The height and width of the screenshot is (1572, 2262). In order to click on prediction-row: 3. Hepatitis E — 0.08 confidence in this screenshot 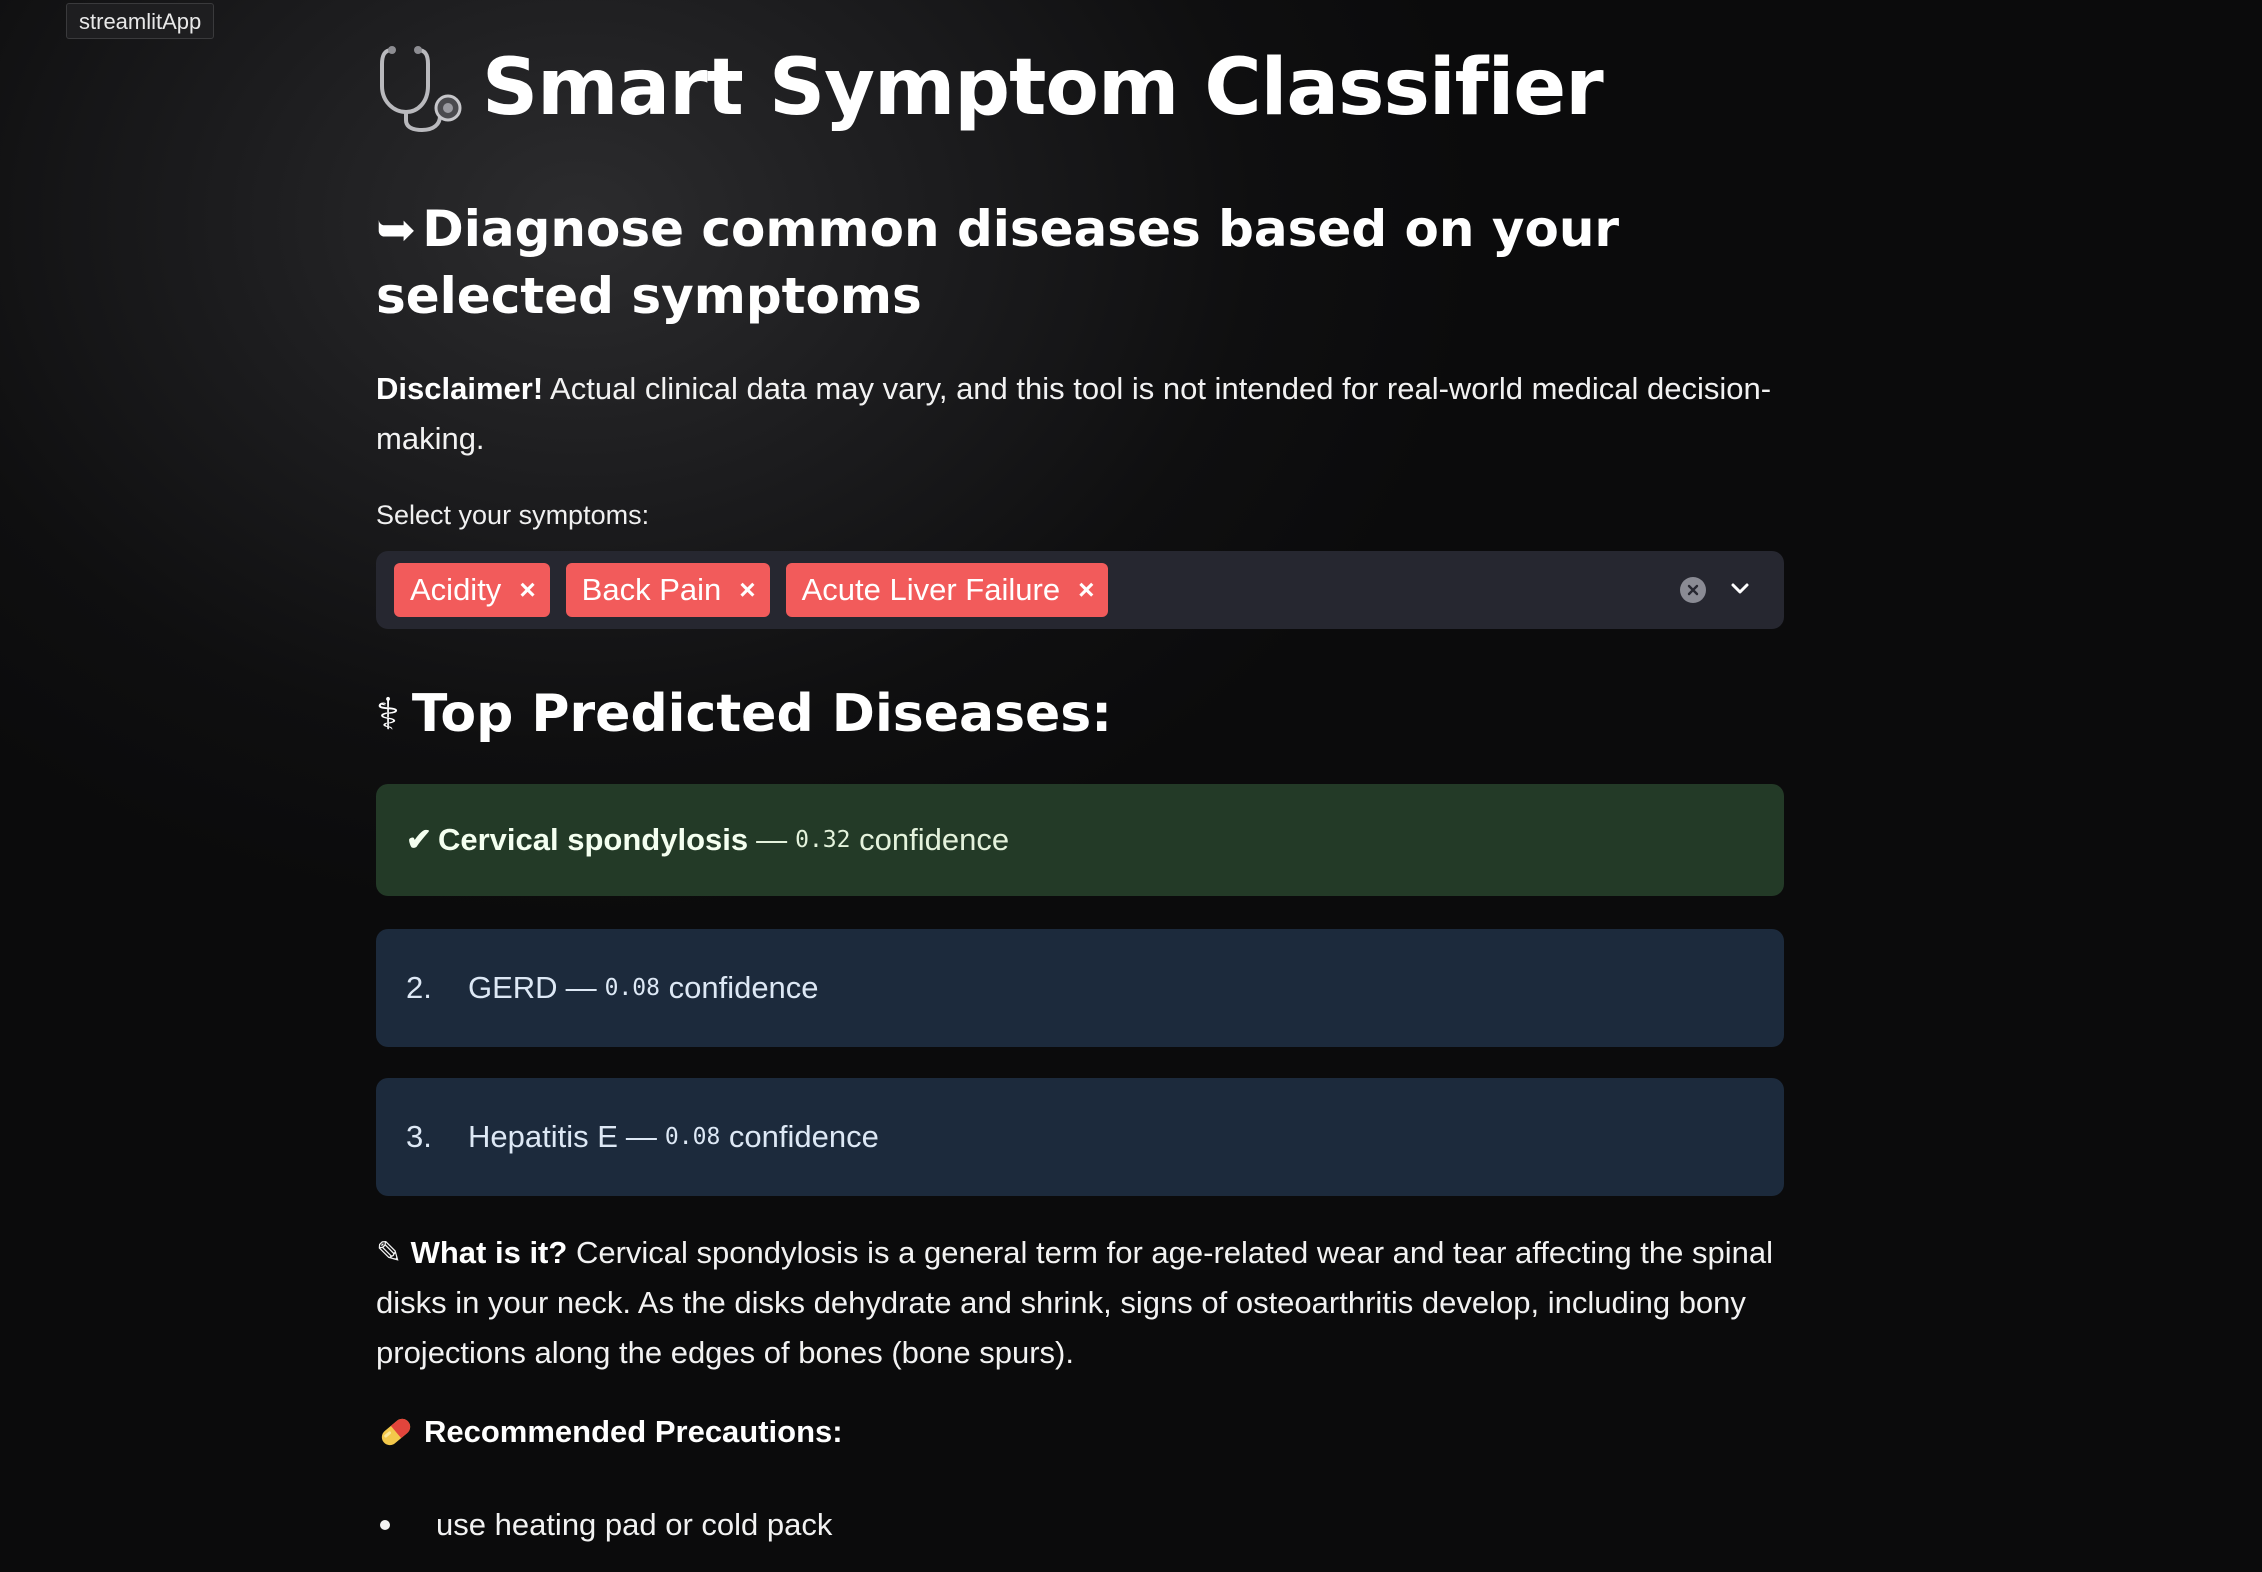, I will do `click(1080, 1137)`.